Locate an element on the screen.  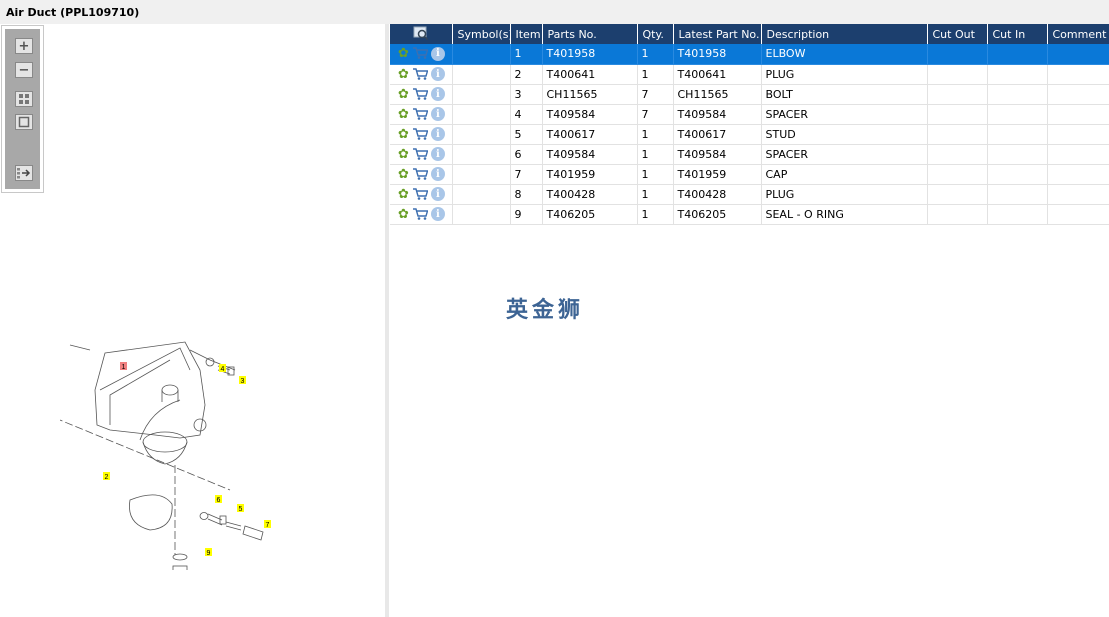
fit-all-icon is located at coordinates (24, 99).